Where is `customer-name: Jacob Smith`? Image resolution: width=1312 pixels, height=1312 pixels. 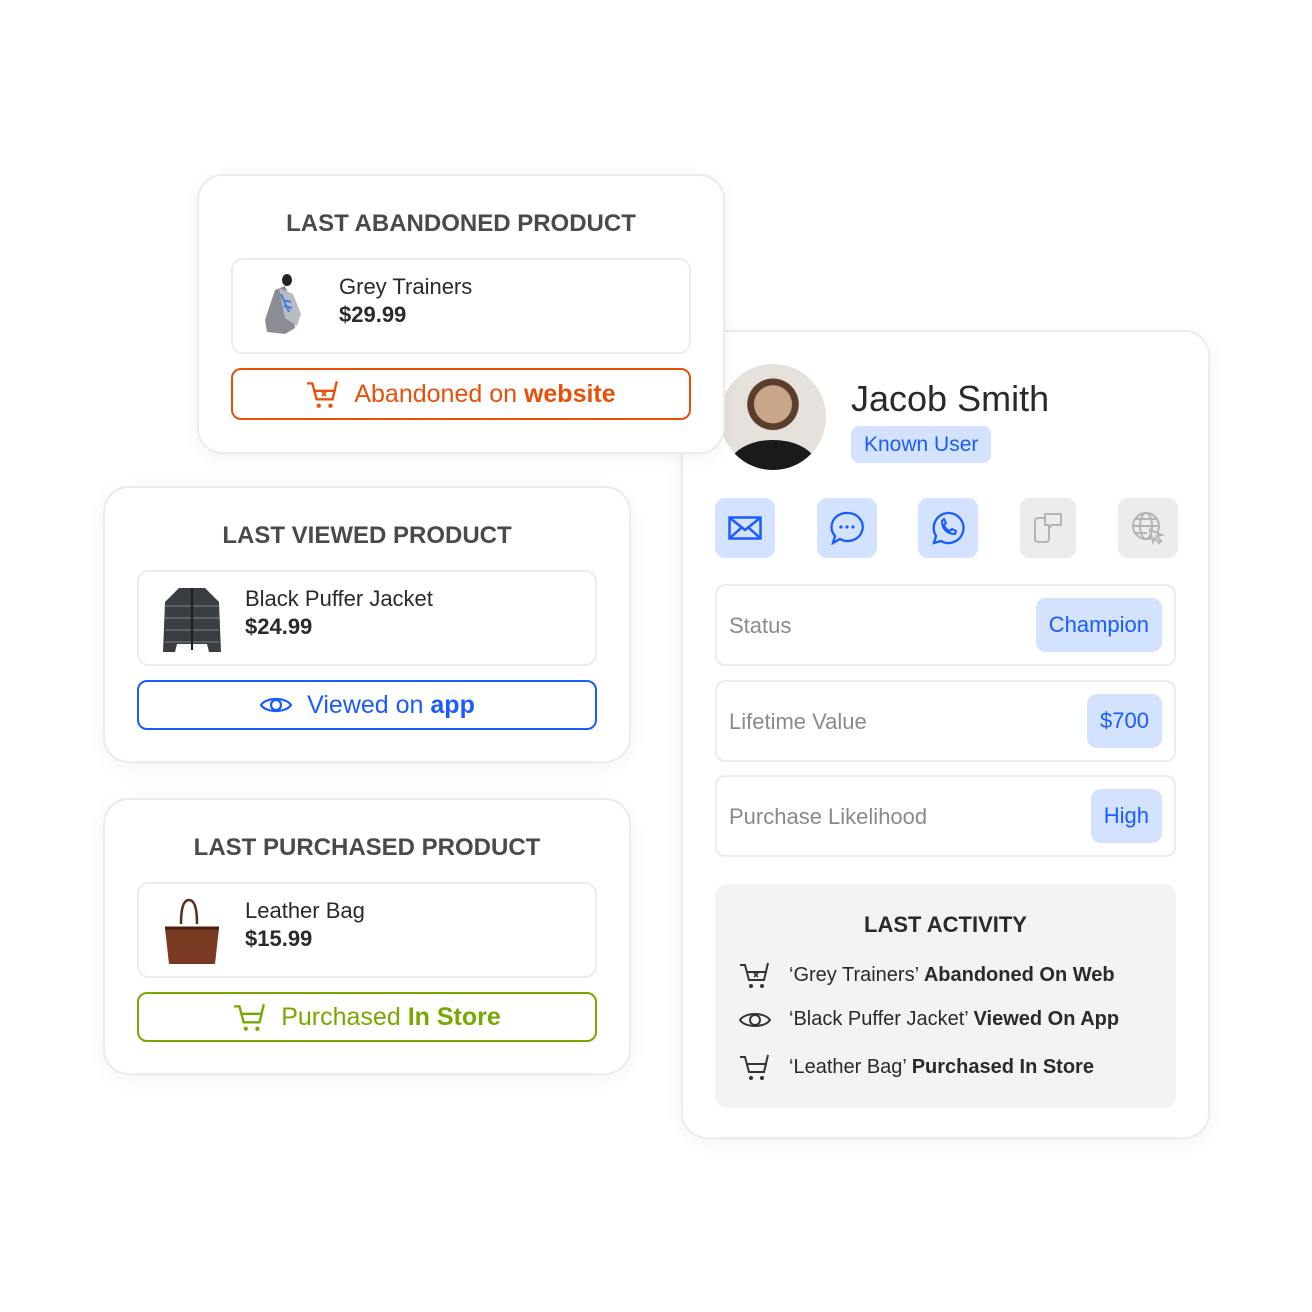 customer-name: Jacob Smith is located at coordinates (950, 398).